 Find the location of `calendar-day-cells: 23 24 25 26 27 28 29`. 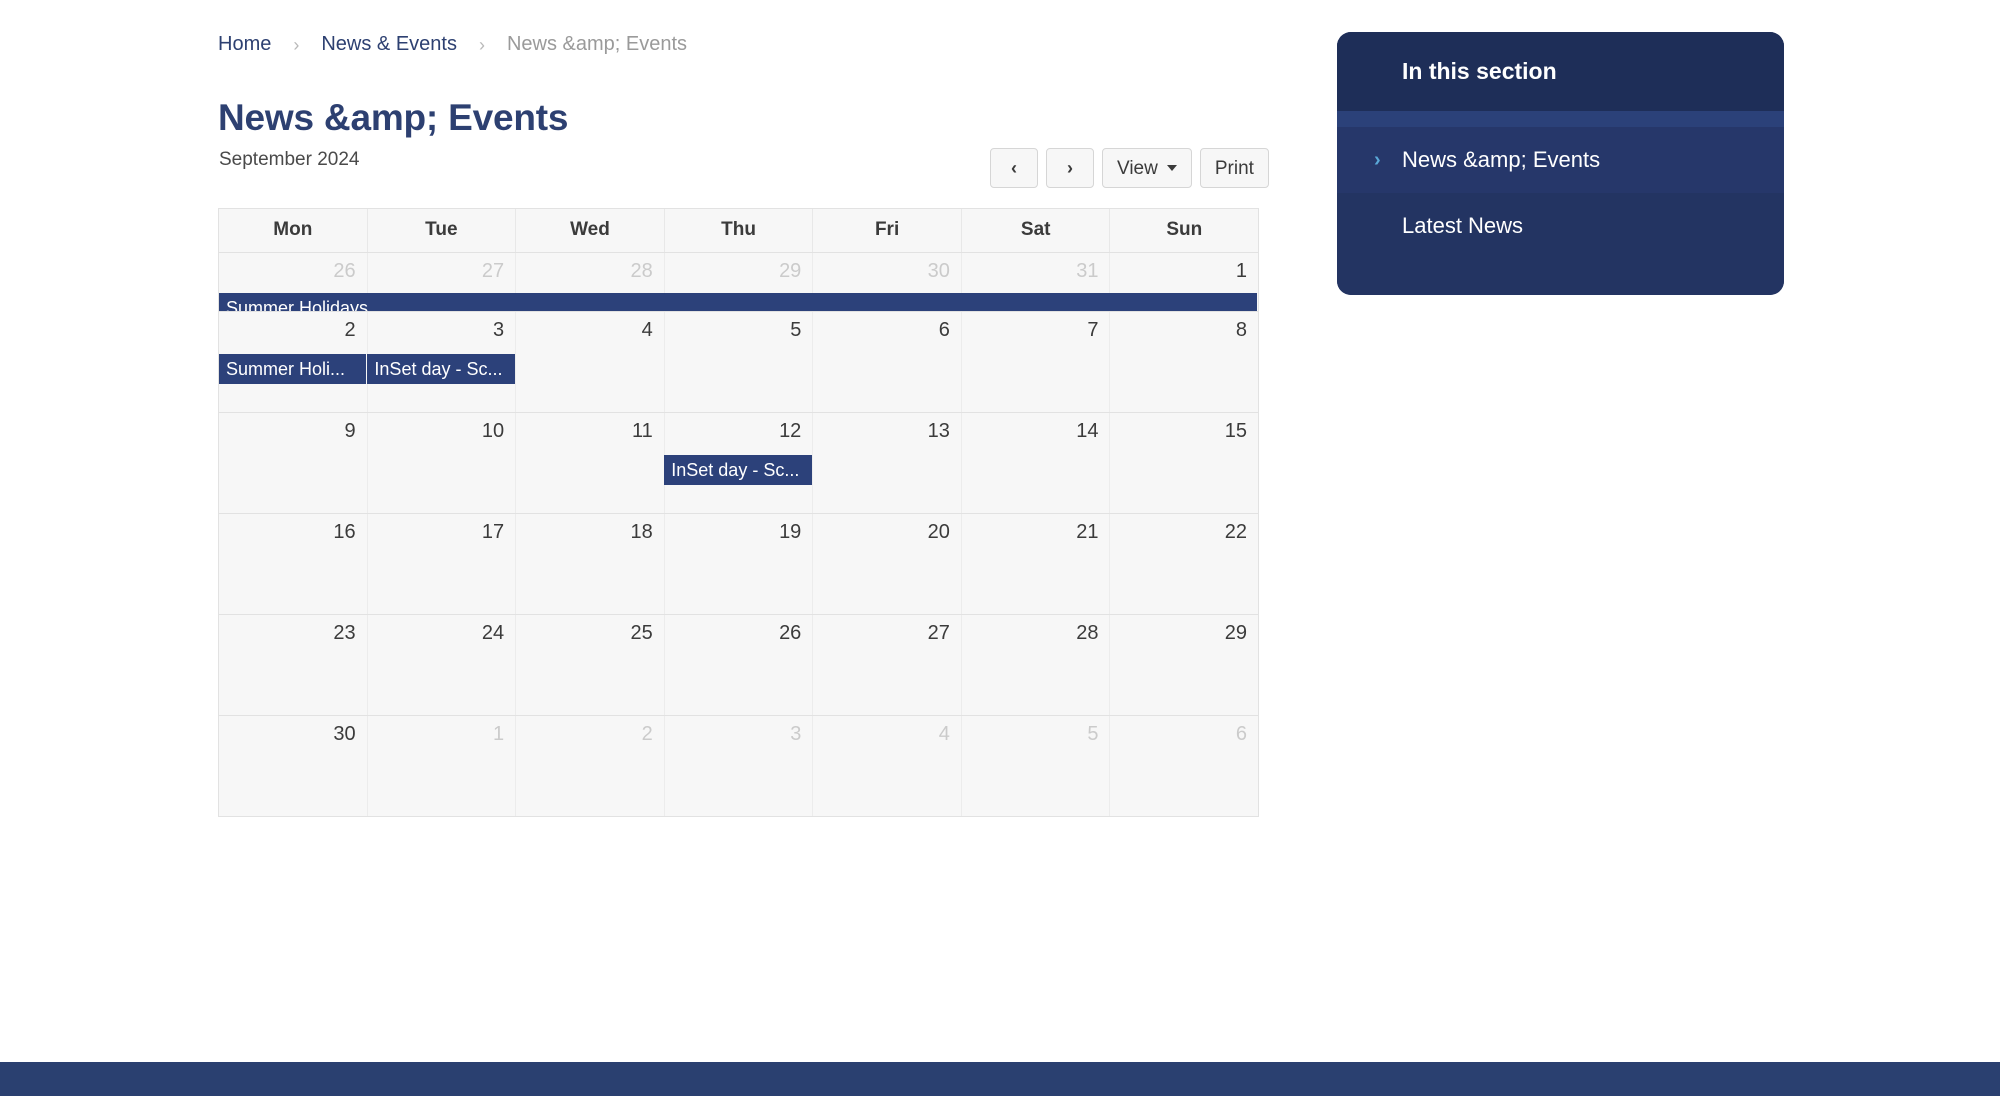

calendar-day-cells: 23 24 25 26 27 28 29 is located at coordinates (739, 665).